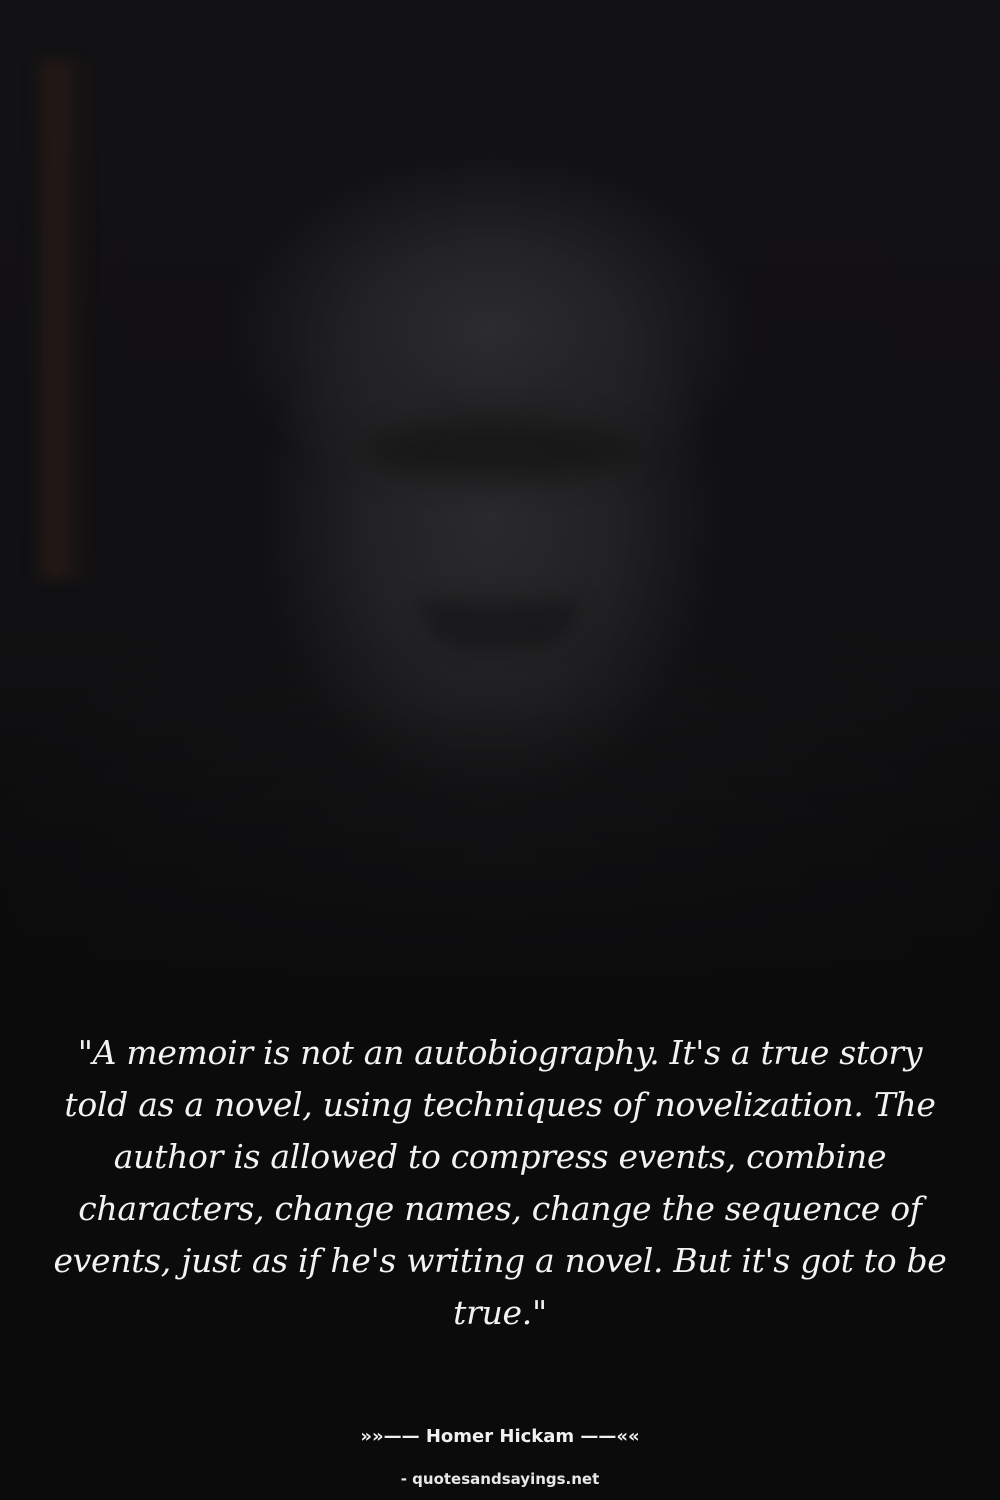 The width and height of the screenshot is (1000, 1500). Describe the element at coordinates (500, 450) in the screenshot. I see `eye-shadow` at that location.